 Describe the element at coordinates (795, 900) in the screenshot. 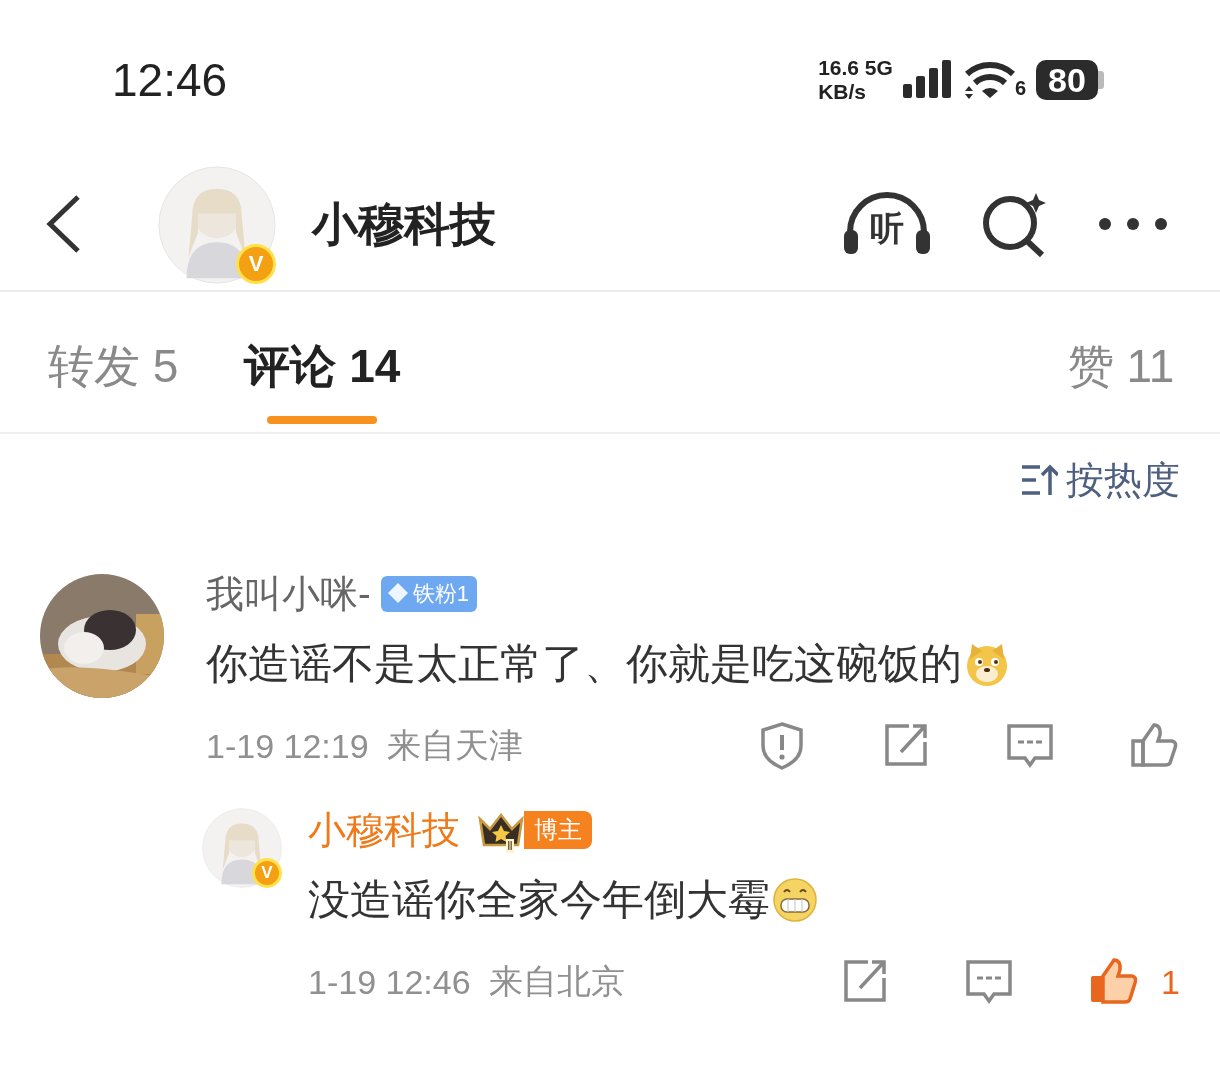

I see `grin-emoji-icon` at that location.